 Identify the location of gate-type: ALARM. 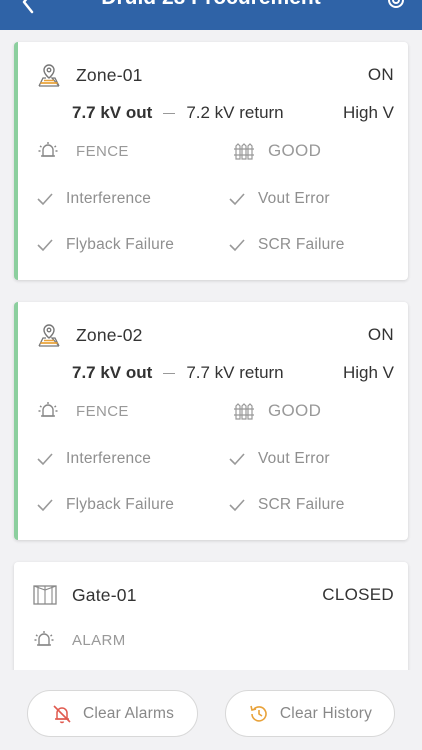
(99, 640).